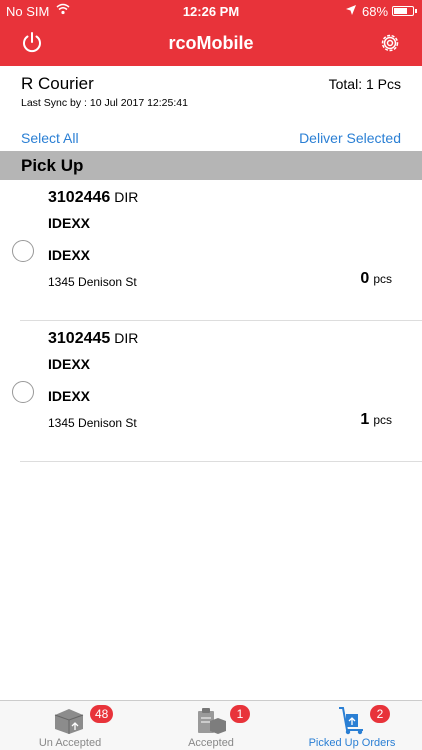 The width and height of the screenshot is (422, 750). Describe the element at coordinates (240, 714) in the screenshot. I see `tab-badge: 1` at that location.